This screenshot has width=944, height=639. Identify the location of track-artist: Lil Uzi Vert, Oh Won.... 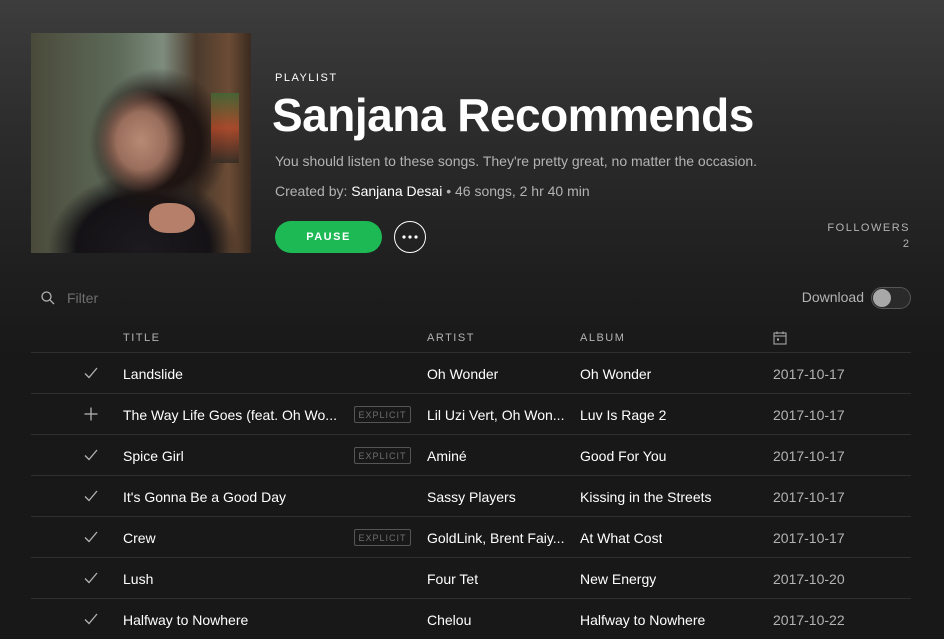
(495, 415).